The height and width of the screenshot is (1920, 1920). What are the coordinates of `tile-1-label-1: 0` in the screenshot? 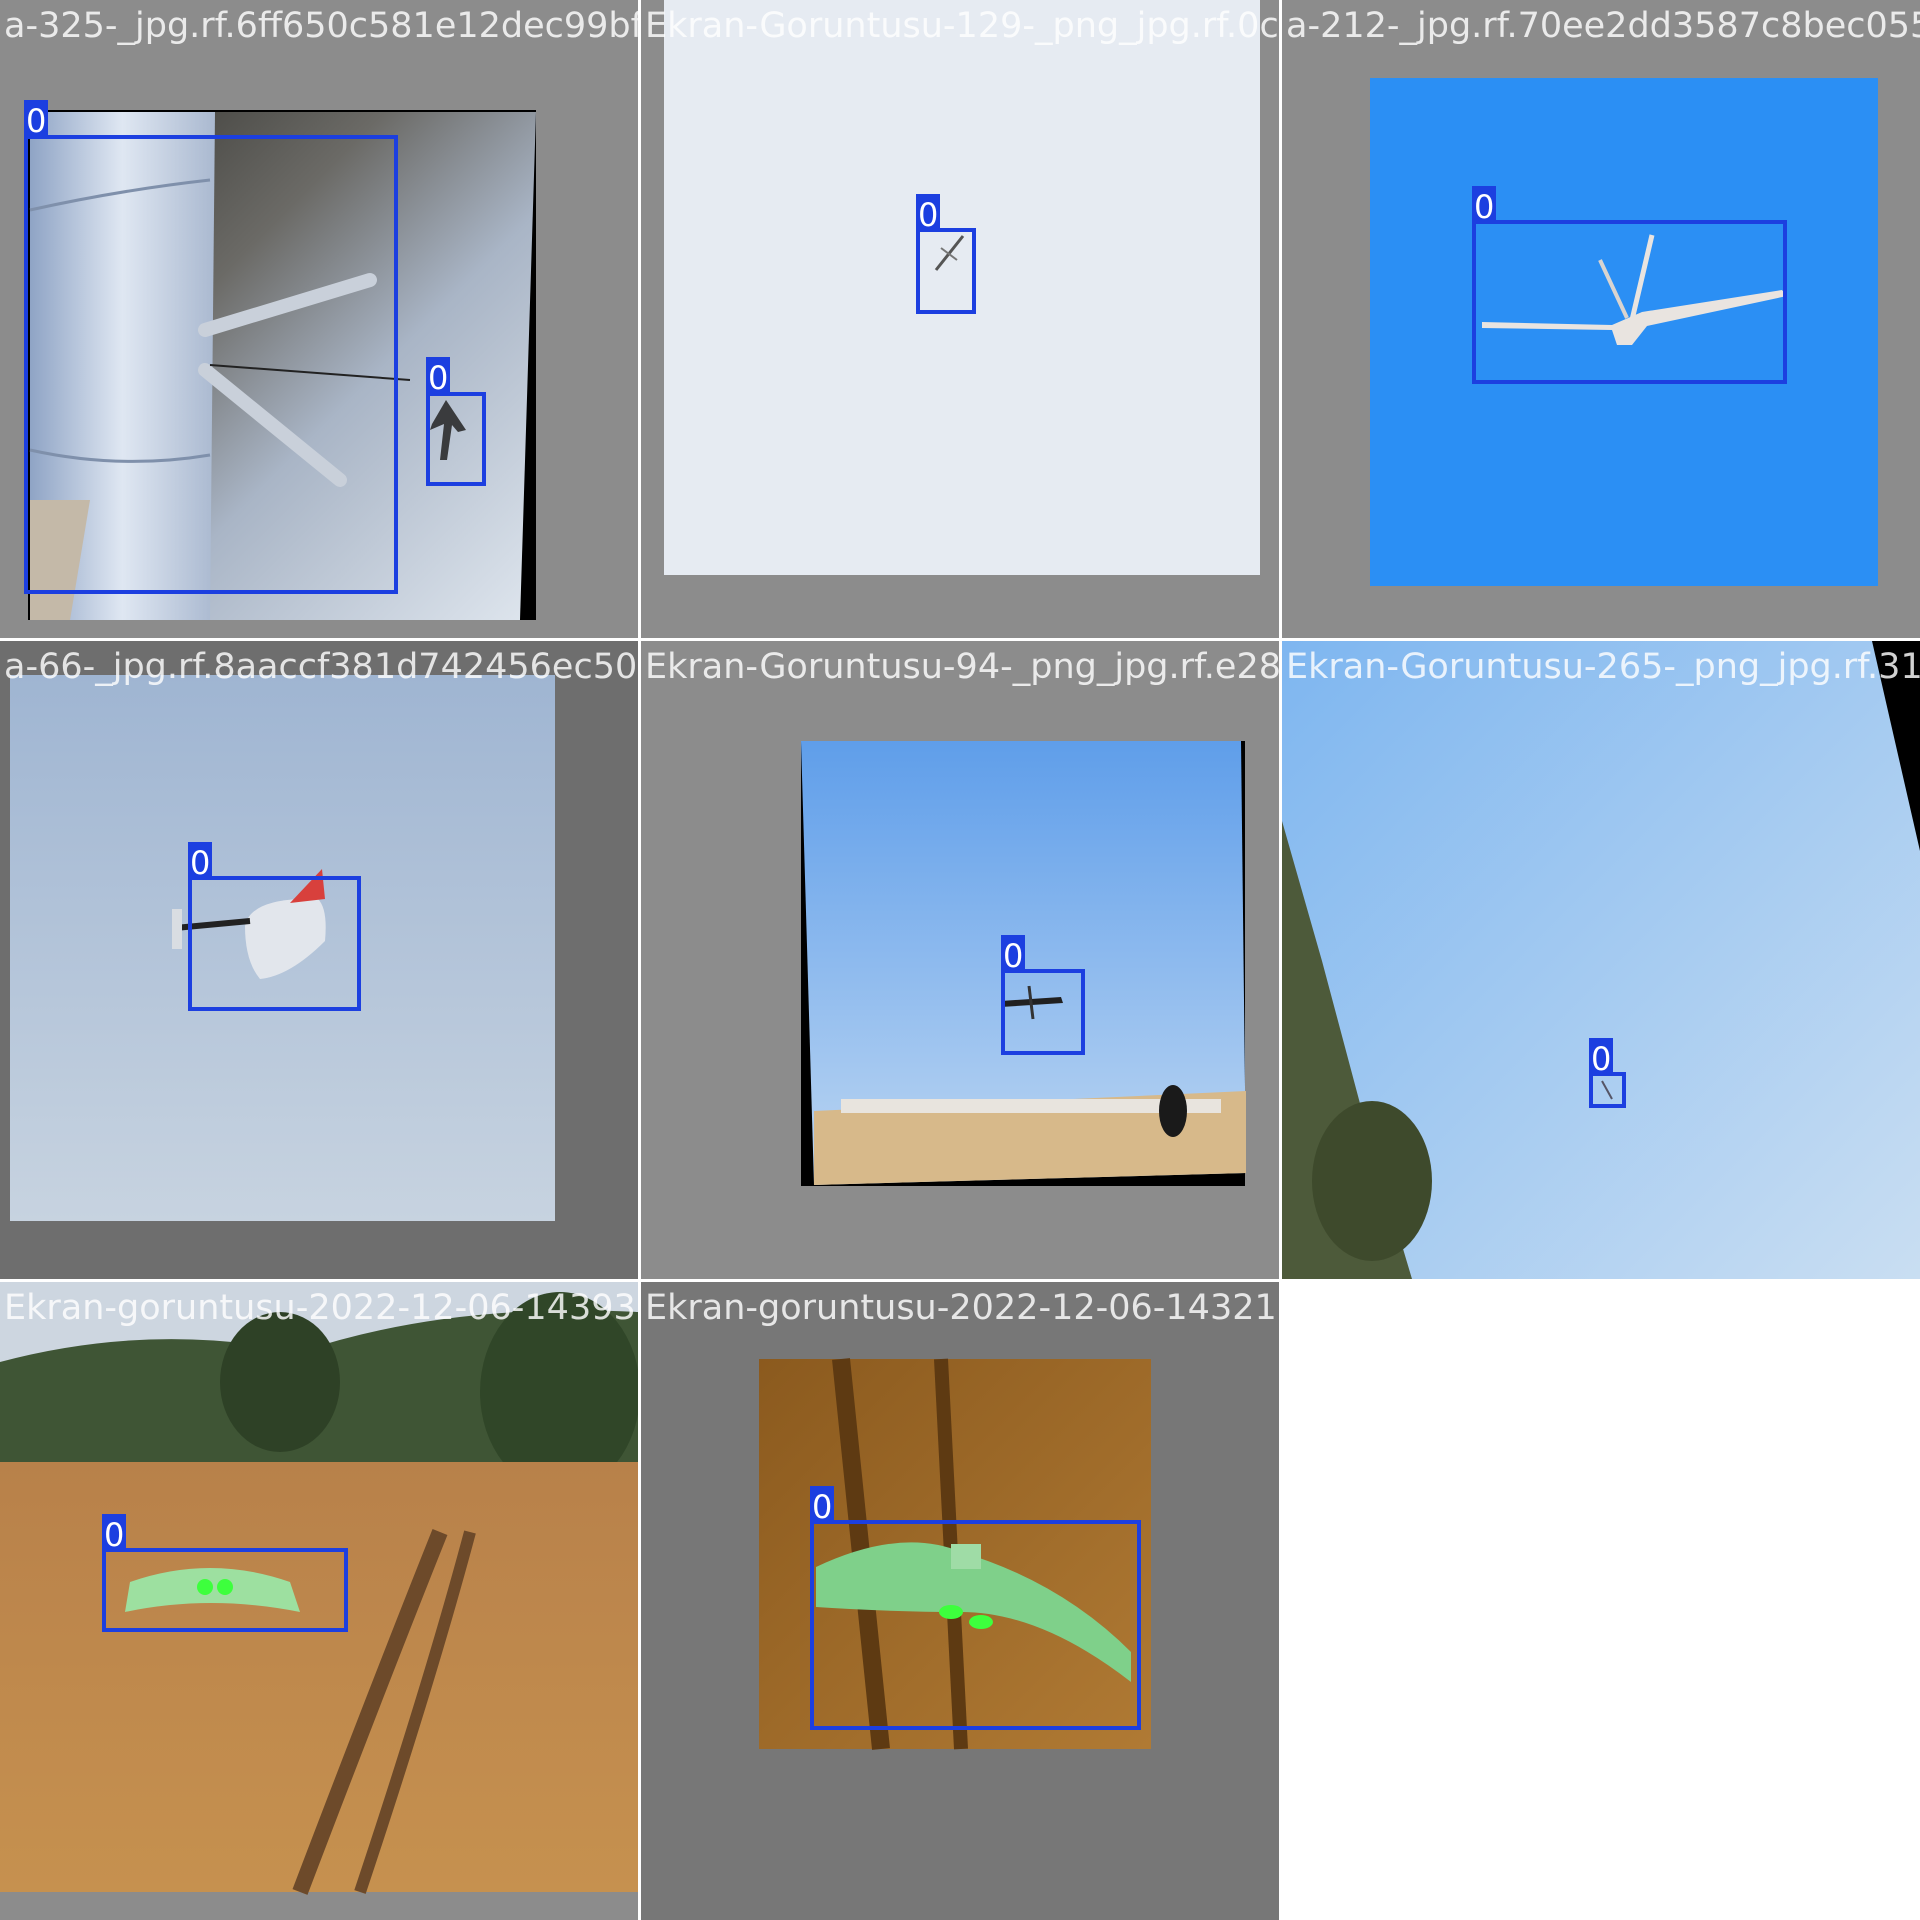 It's located at (36, 121).